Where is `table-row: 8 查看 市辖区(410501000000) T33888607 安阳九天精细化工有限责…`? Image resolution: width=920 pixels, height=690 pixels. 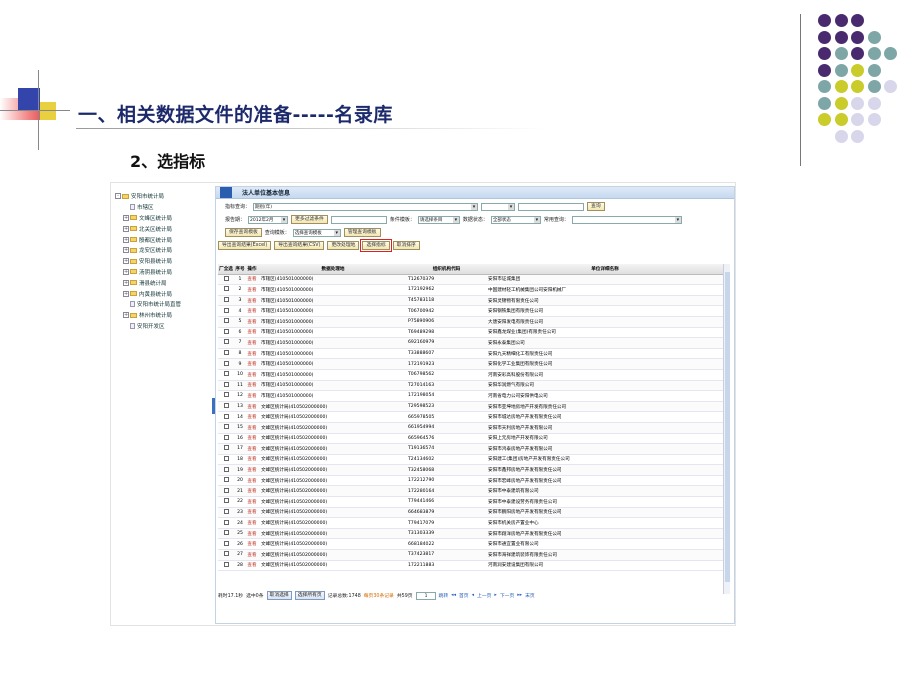 table-row: 8 查看 市辖区(410501000000) T33888607 安阳九天精细化工有限责… is located at coordinates (474, 354).